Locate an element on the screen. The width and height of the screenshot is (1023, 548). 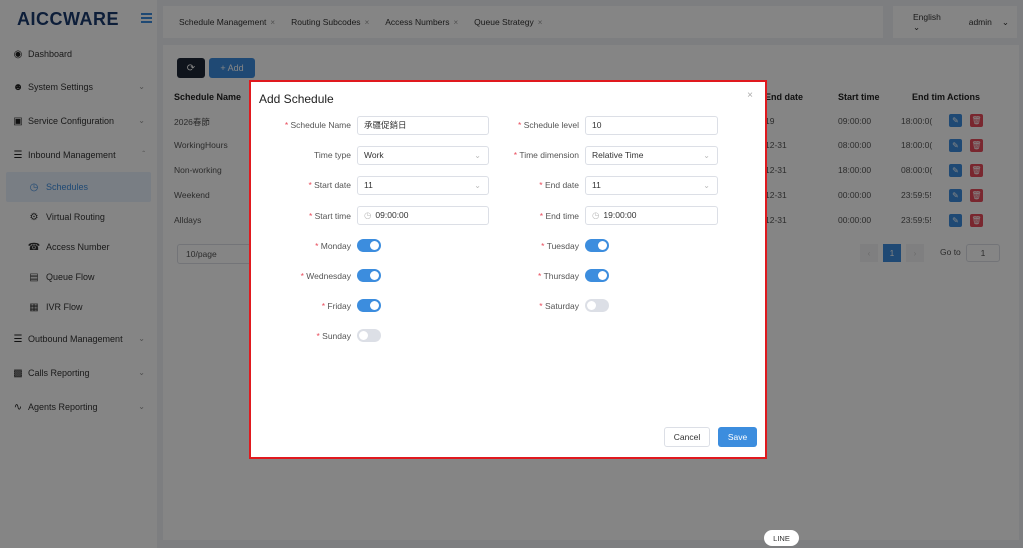
wednesday-label: * Wednesday is located at coordinates (325, 276).